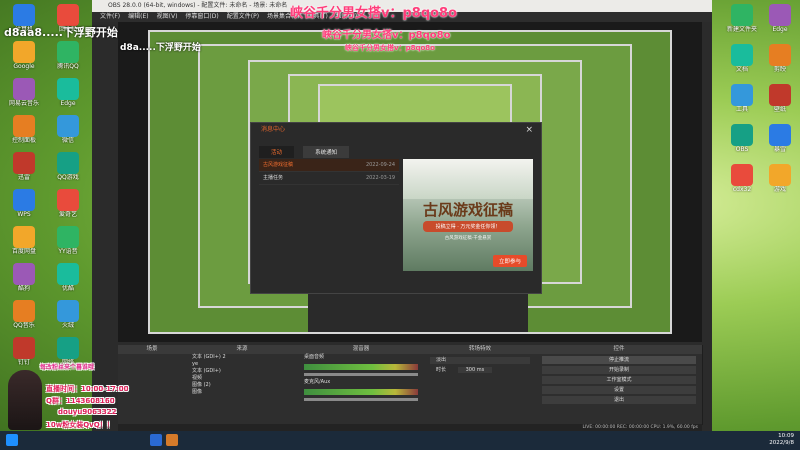 Image resolution: width=800 pixels, height=450 pixels. Describe the element at coordinates (779, 189) in the screenshot. I see `desktop-icon-label: 游戏` at that location.